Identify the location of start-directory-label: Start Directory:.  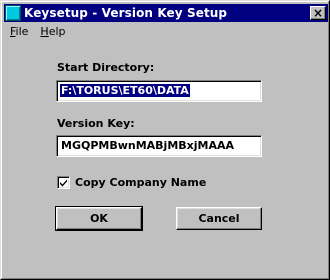
(106, 67).